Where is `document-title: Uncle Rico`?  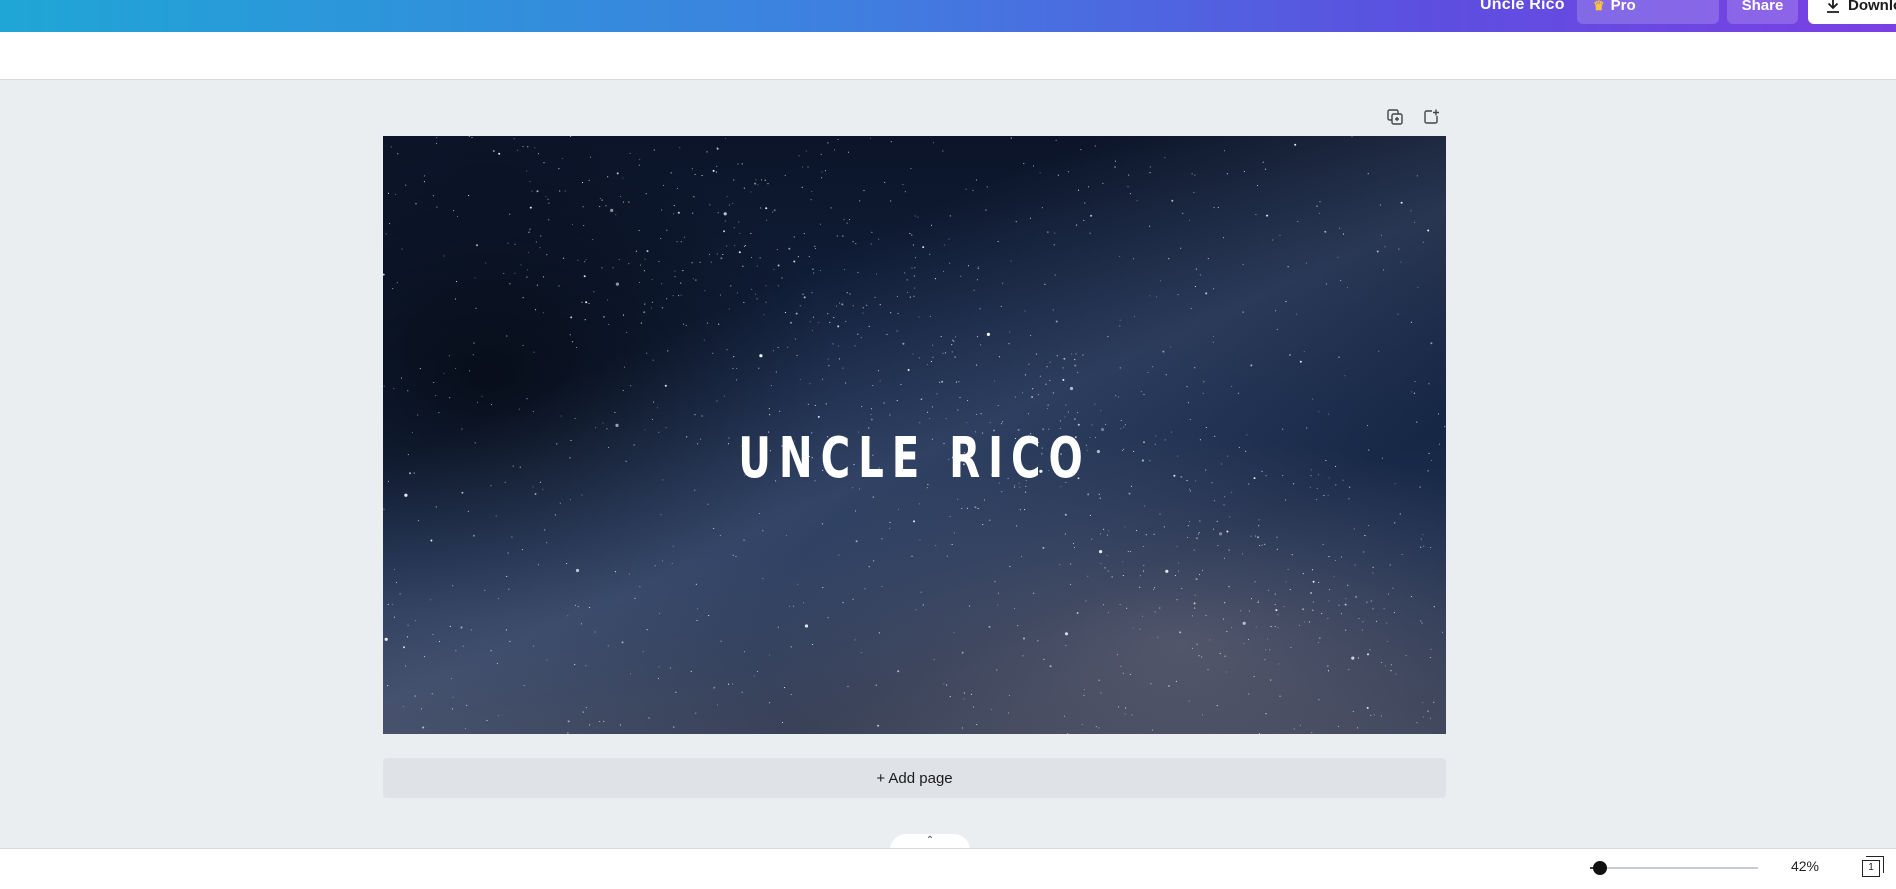
document-title: Uncle Rico is located at coordinates (1522, 7).